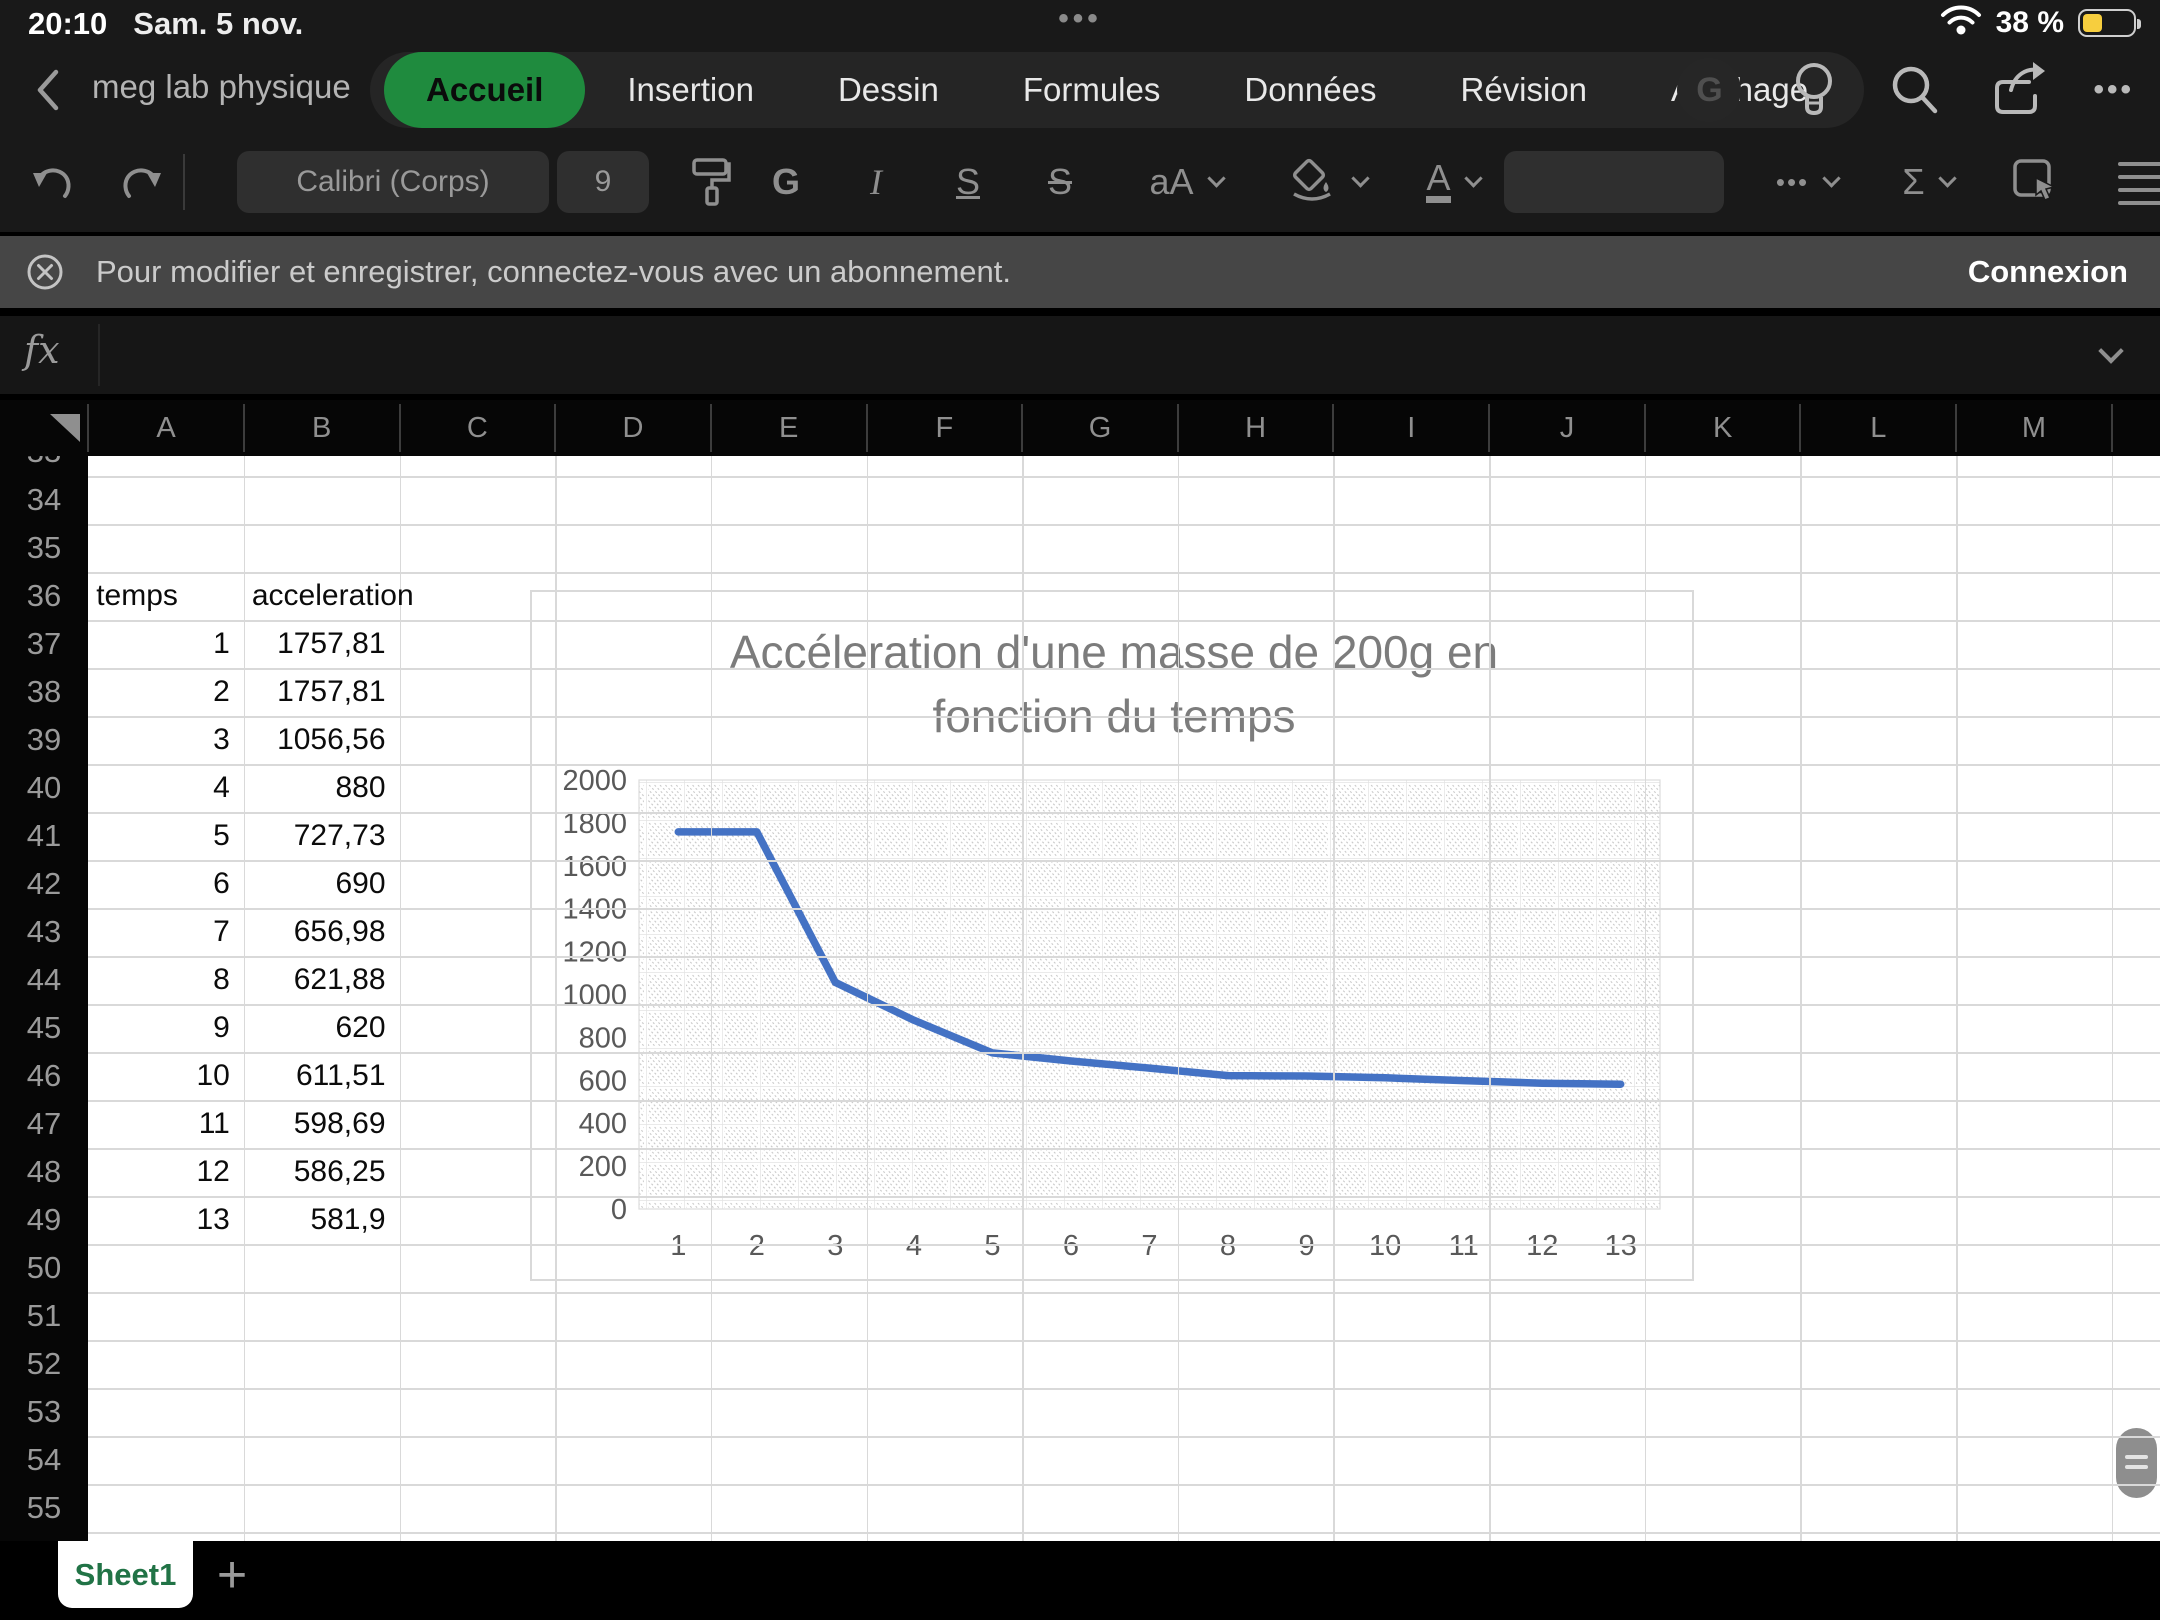  What do you see at coordinates (1453, 182) in the screenshot?
I see `font-color-button: A` at bounding box center [1453, 182].